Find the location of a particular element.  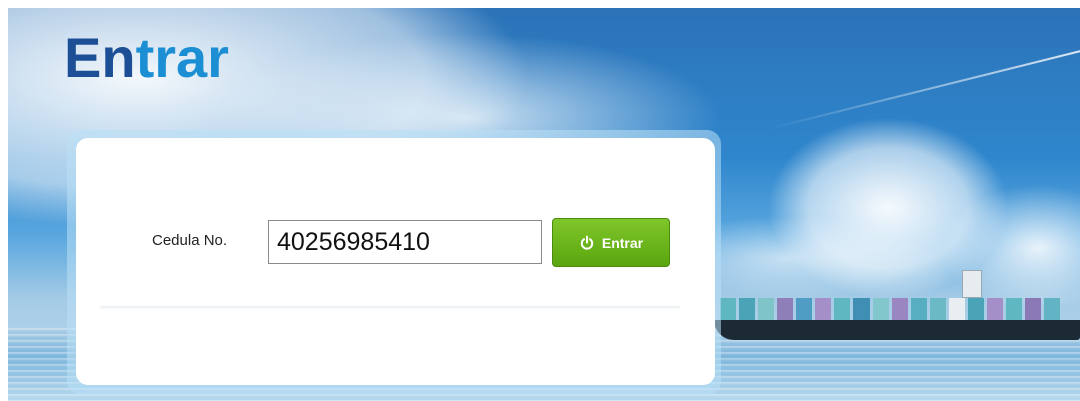

cargo-ship-image is located at coordinates (897, 305).